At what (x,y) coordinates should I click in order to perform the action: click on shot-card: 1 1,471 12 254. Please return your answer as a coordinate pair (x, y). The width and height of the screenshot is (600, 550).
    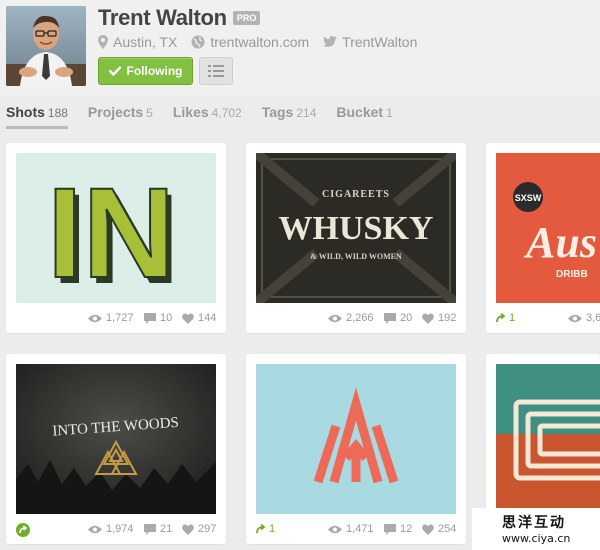
    Looking at the image, I should click on (356, 449).